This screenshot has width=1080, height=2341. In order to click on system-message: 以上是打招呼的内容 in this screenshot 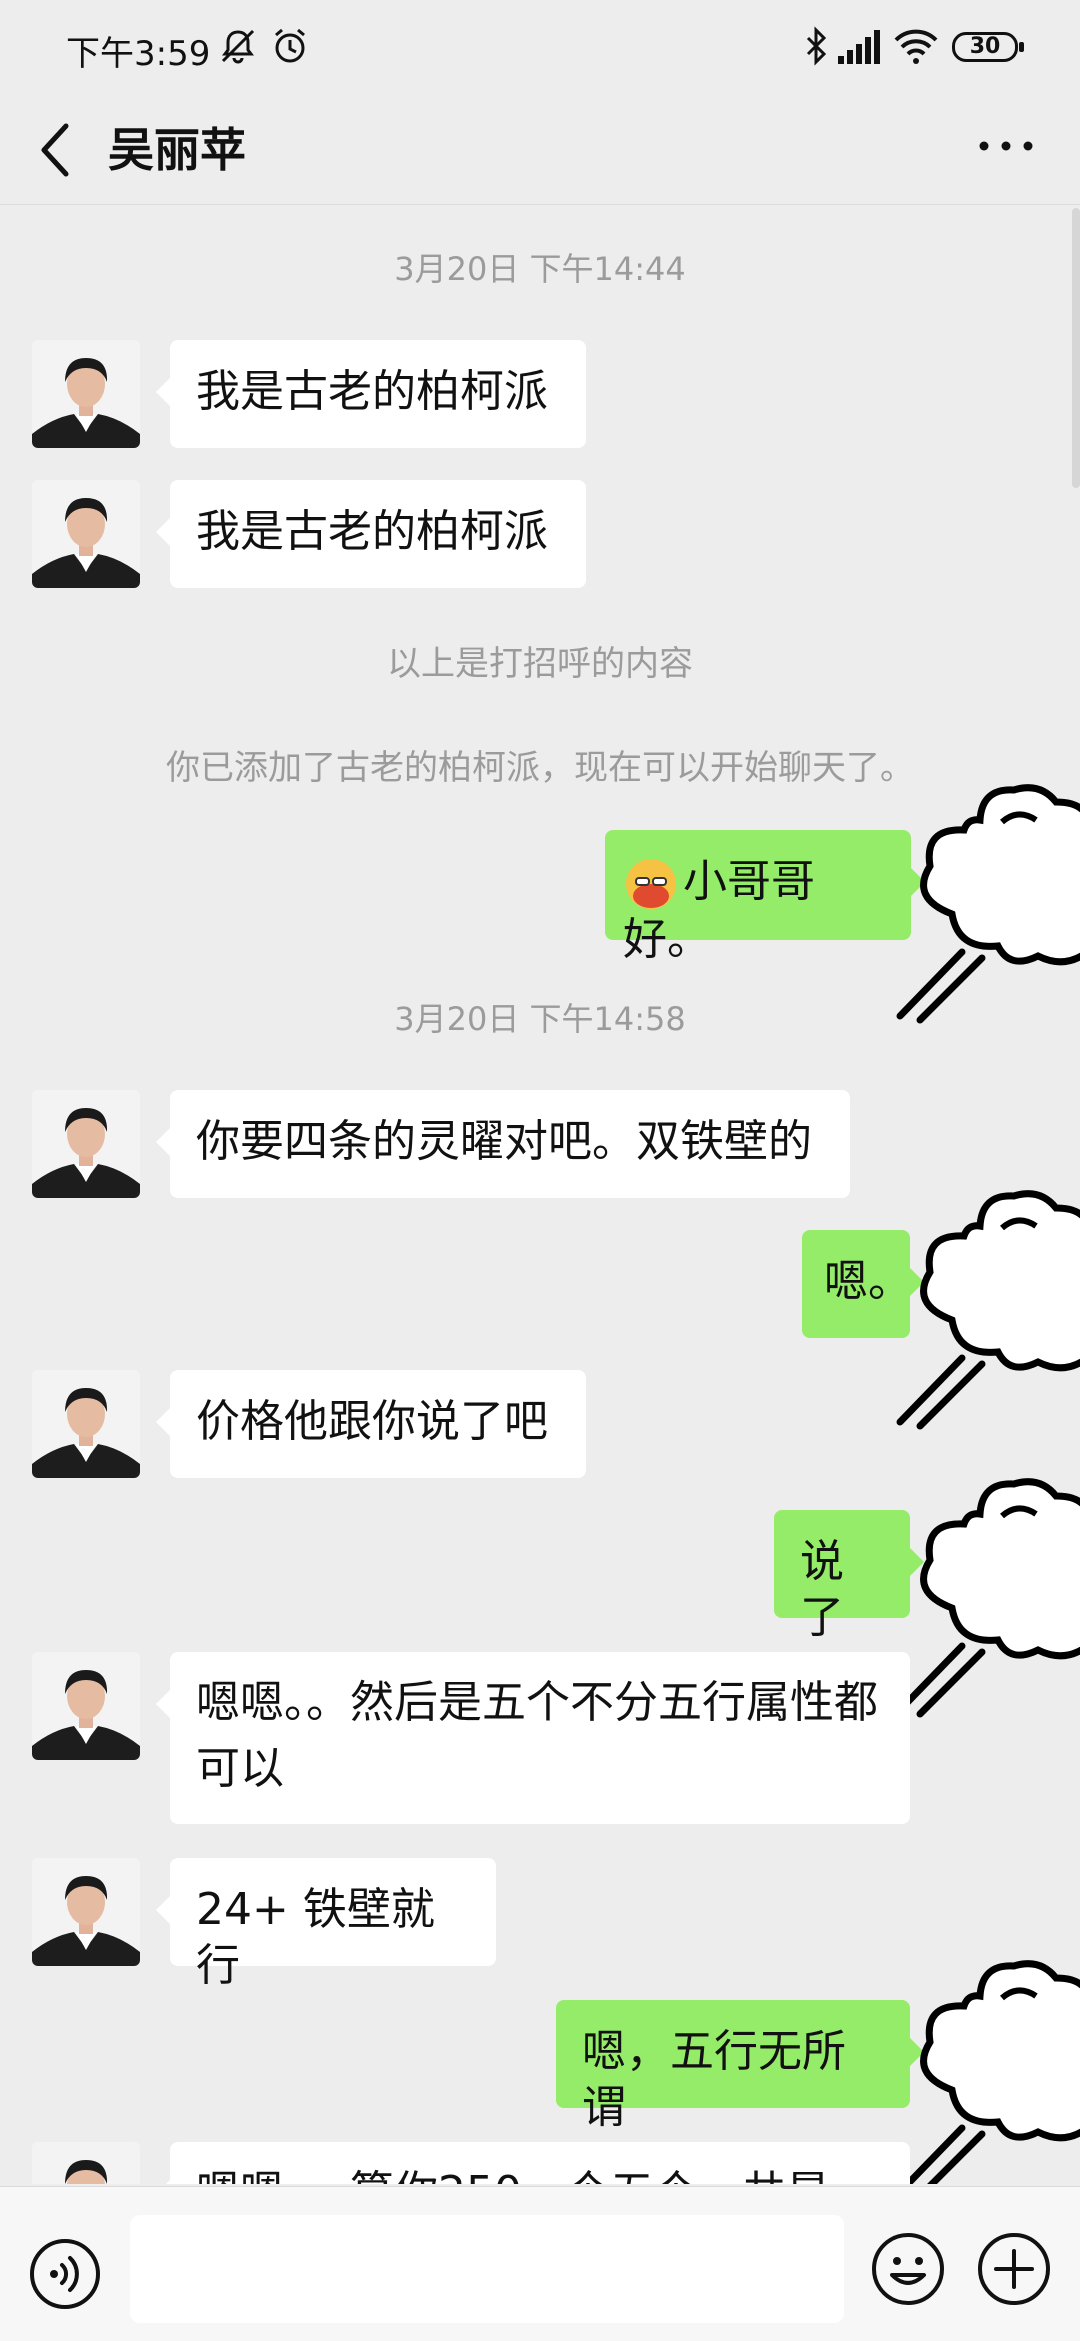, I will do `click(540, 664)`.